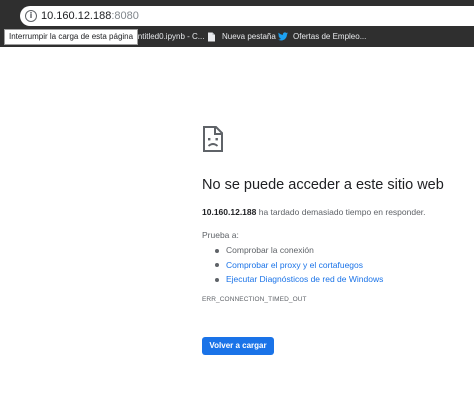 Image resolution: width=474 pixels, height=402 pixels. Describe the element at coordinates (76, 16) in the screenshot. I see `url-host: 10.160.12.188` at that location.